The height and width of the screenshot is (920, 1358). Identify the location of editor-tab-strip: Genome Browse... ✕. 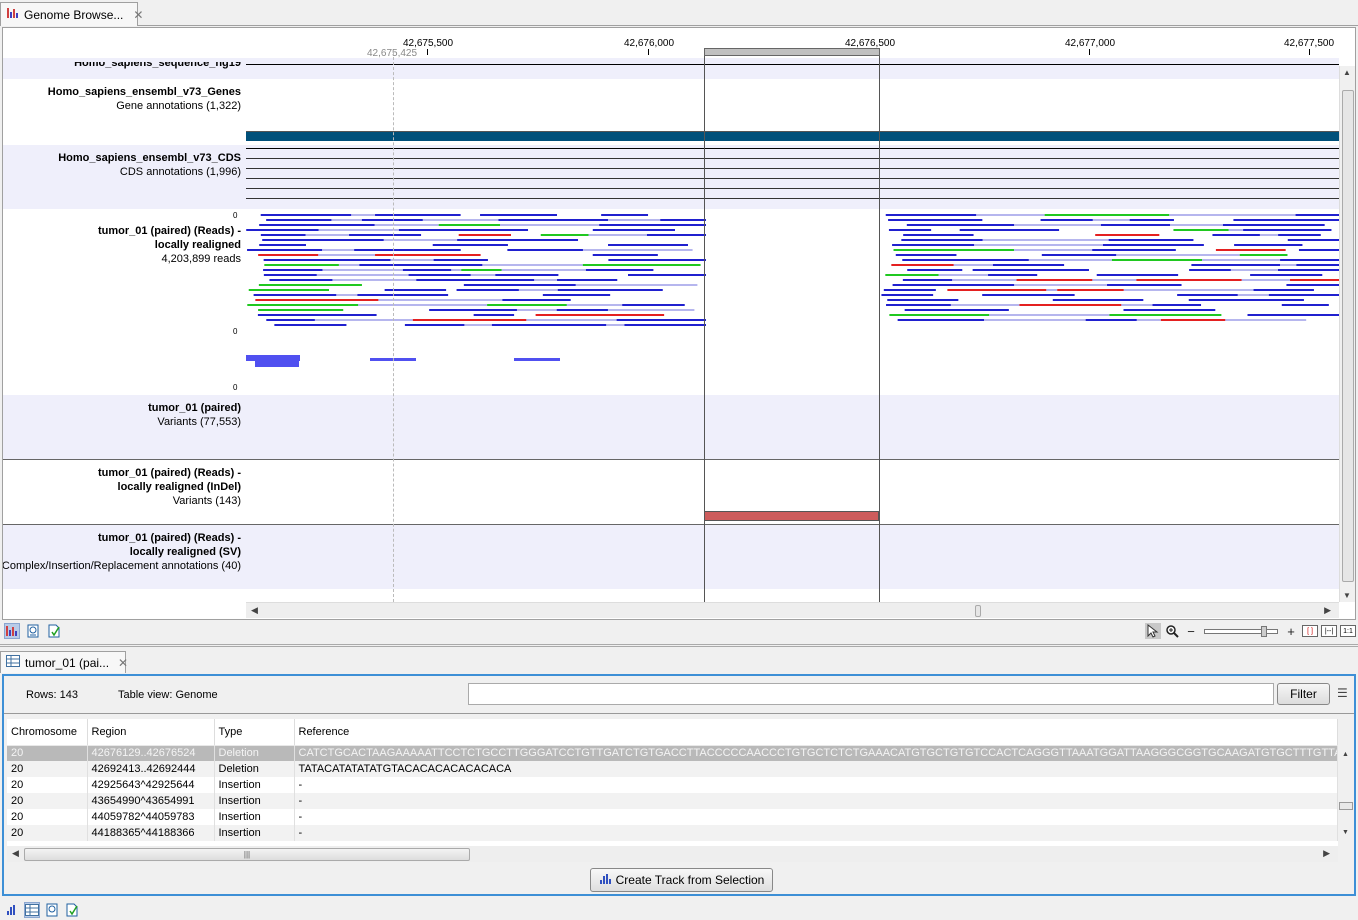
(679, 13).